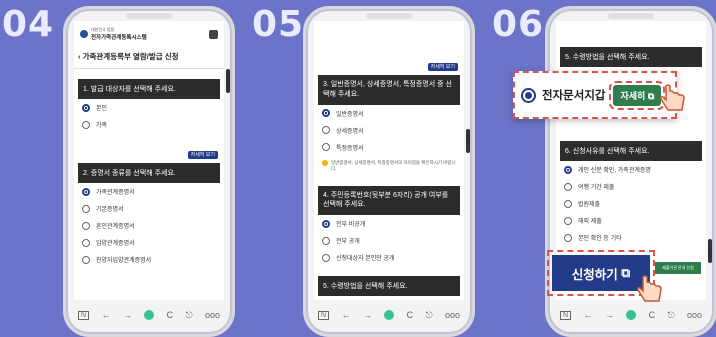 This screenshot has height=337, width=716. What do you see at coordinates (389, 166) in the screenshot?
I see `info-note: 일반증명서, 상세증명서, 특정증명서의 차이점을 확인하시기 바랍니다.` at bounding box center [389, 166].